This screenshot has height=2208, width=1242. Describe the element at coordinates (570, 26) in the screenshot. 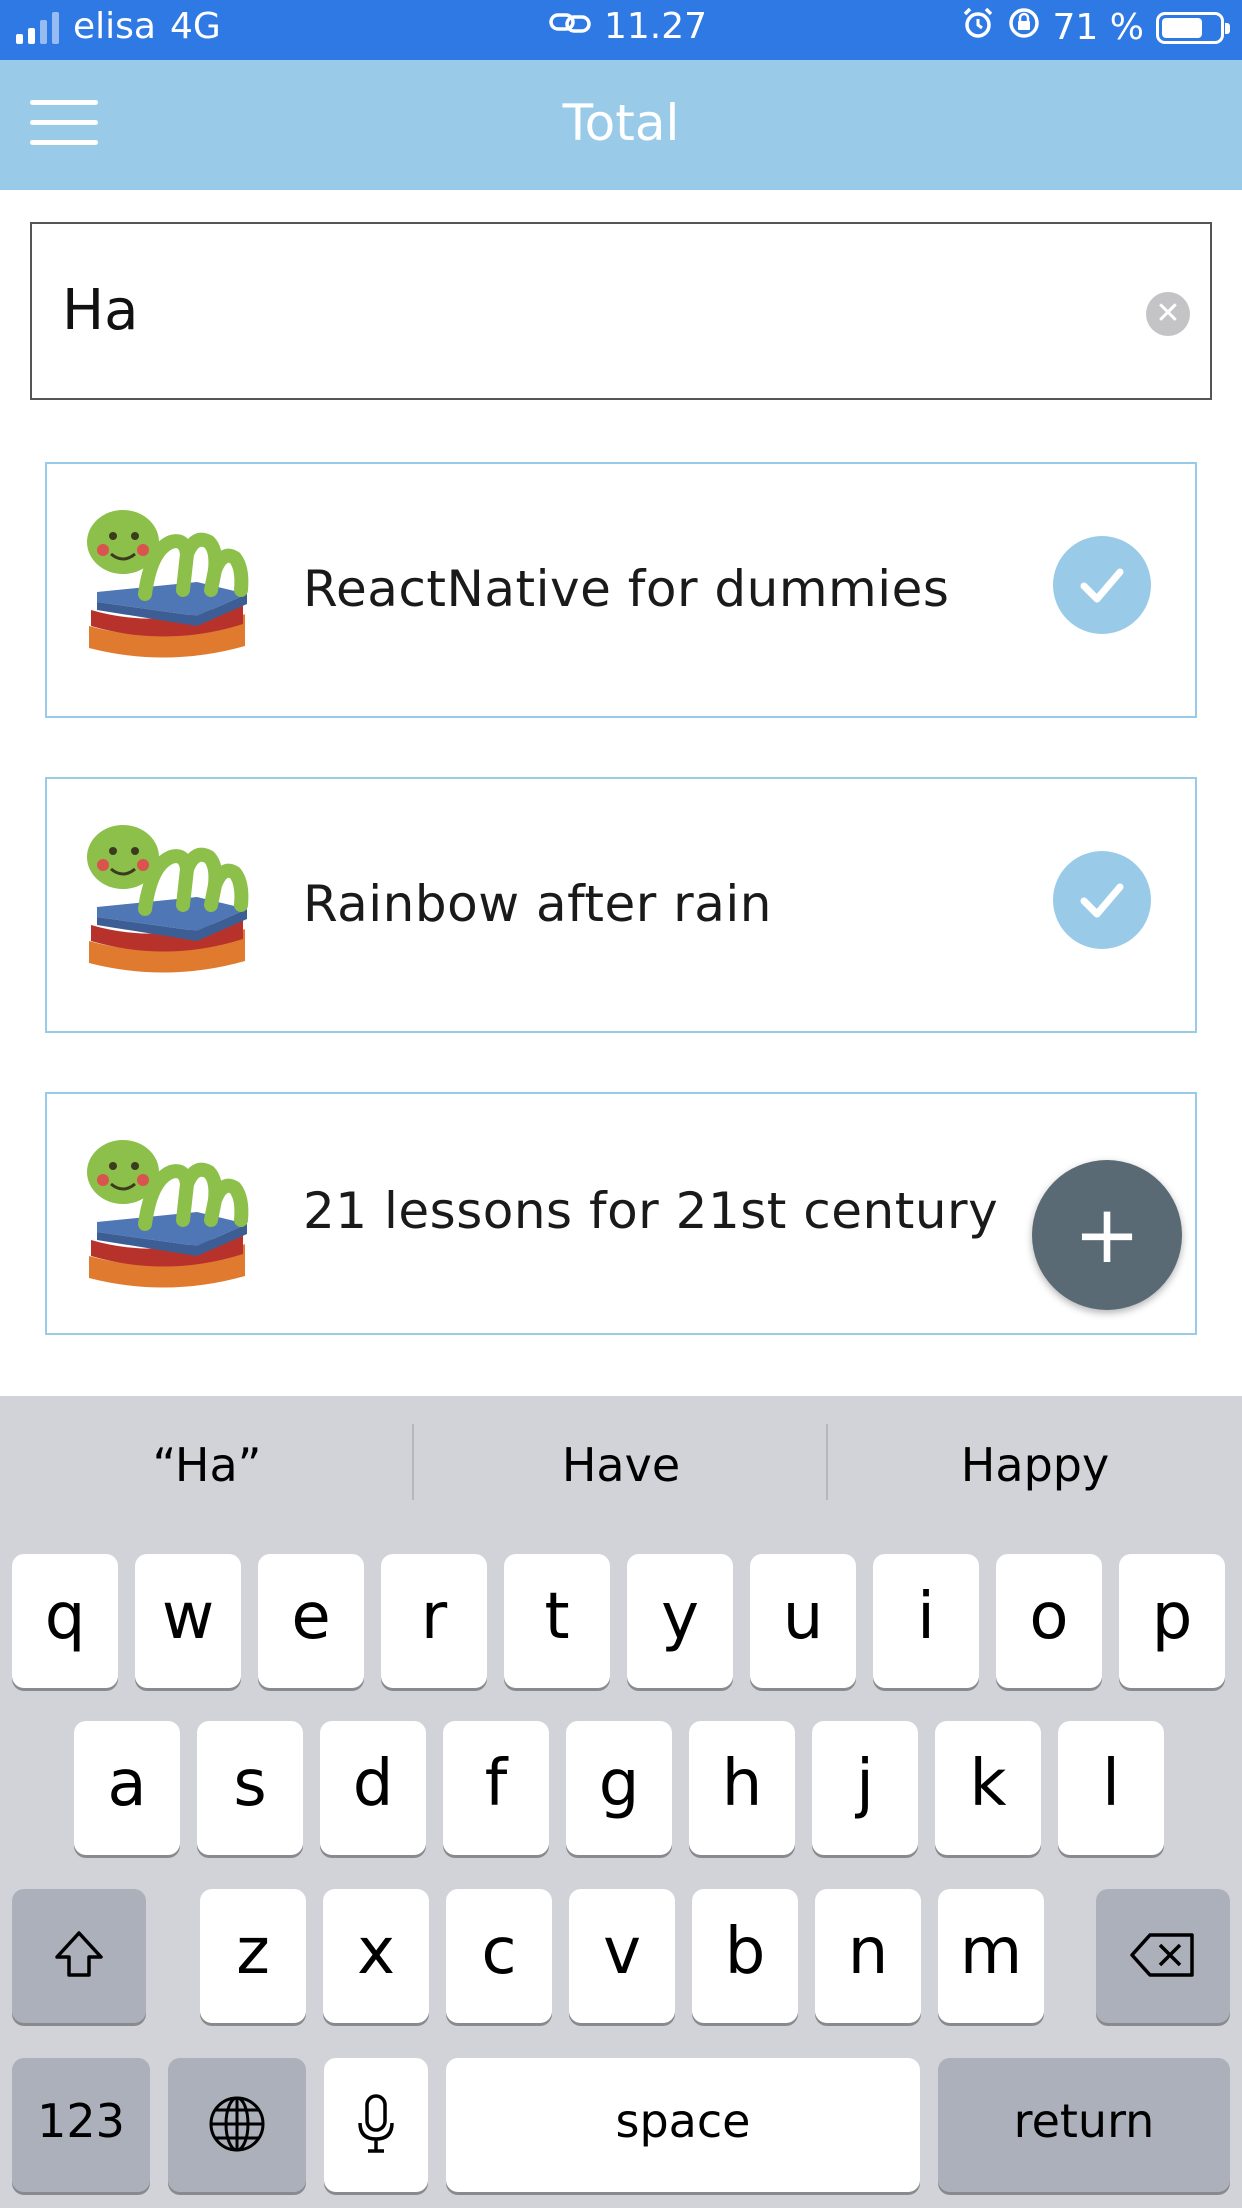

I see `link-icon` at that location.